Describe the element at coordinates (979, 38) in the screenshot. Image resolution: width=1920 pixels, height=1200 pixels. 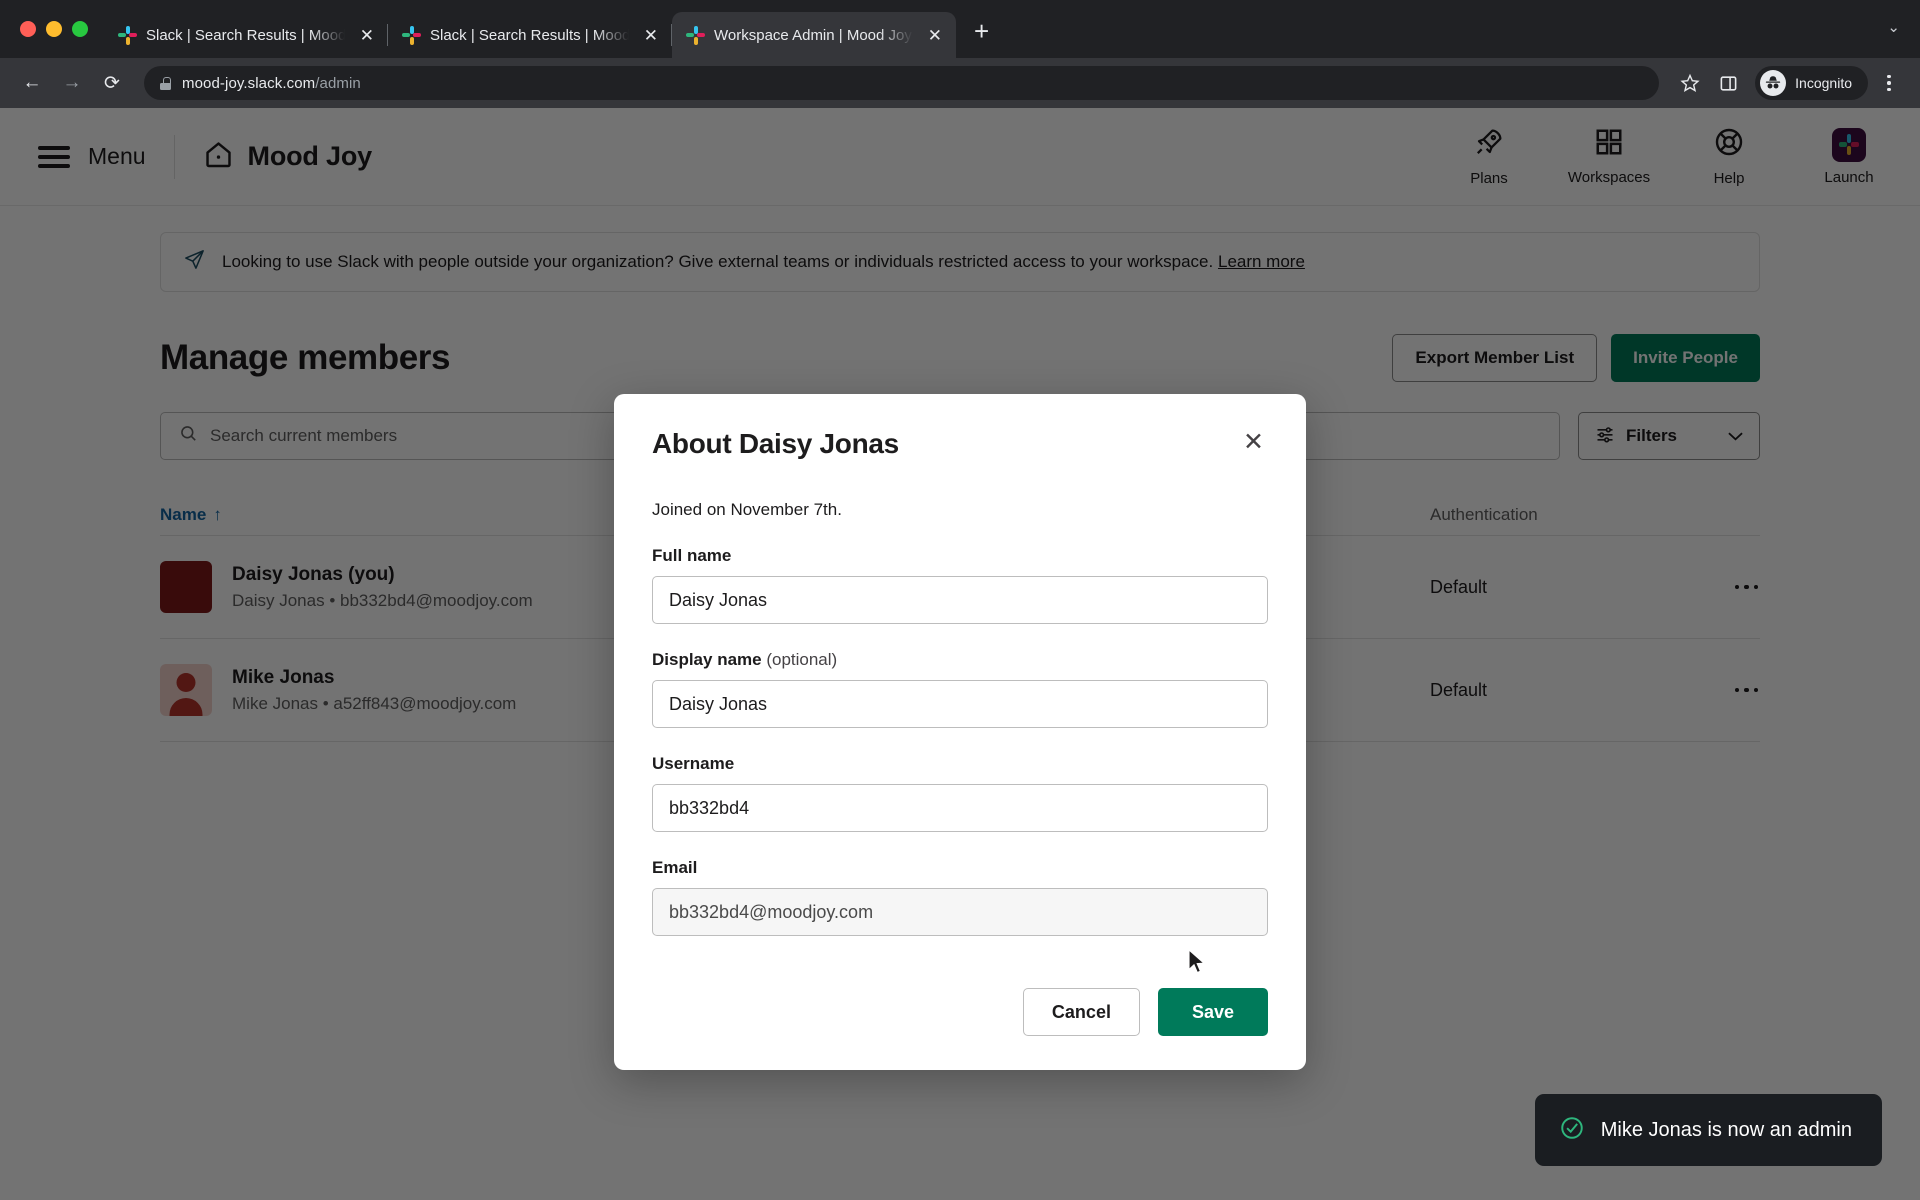
I see `new-tab-button: +` at that location.